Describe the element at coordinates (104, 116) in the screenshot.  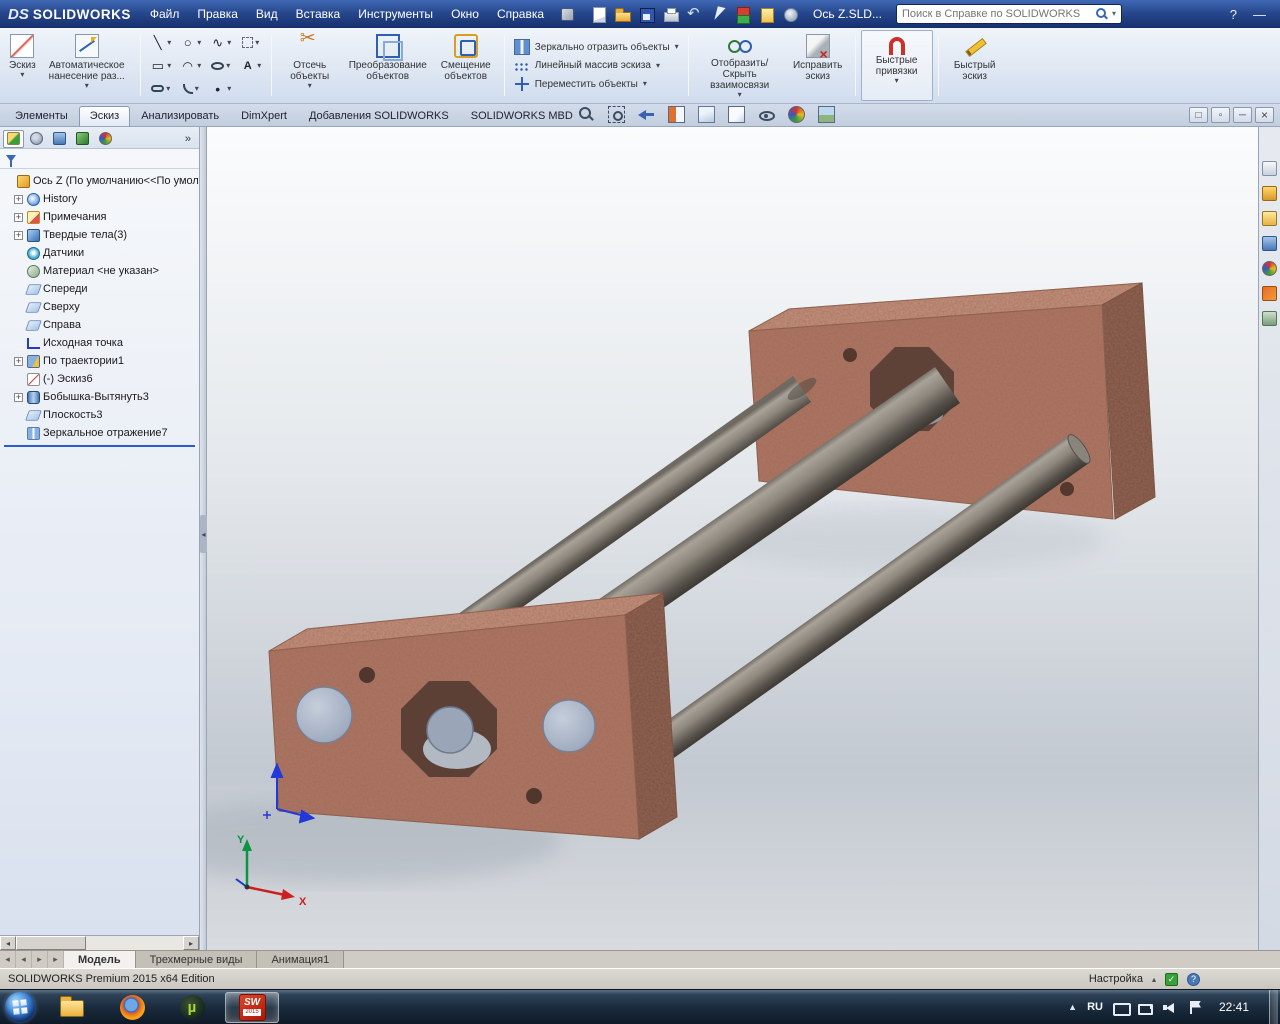
I see `command-tab: Эскиз` at that location.